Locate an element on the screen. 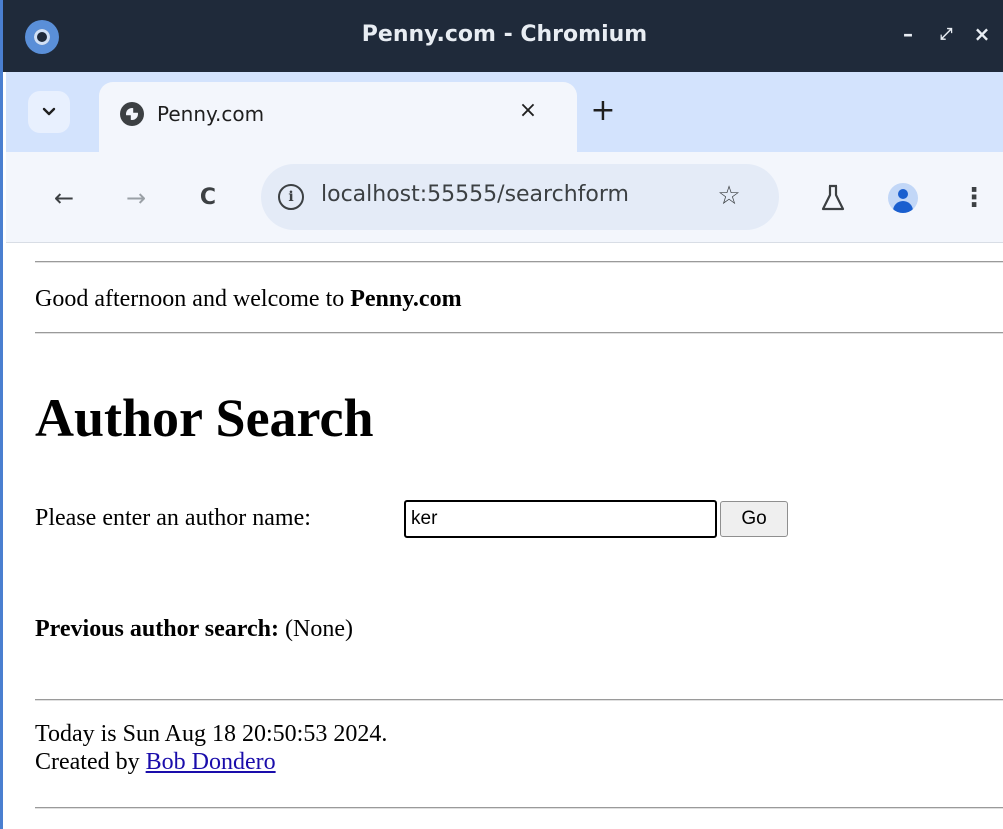  author-link: Bob Dondero is located at coordinates (211, 762).